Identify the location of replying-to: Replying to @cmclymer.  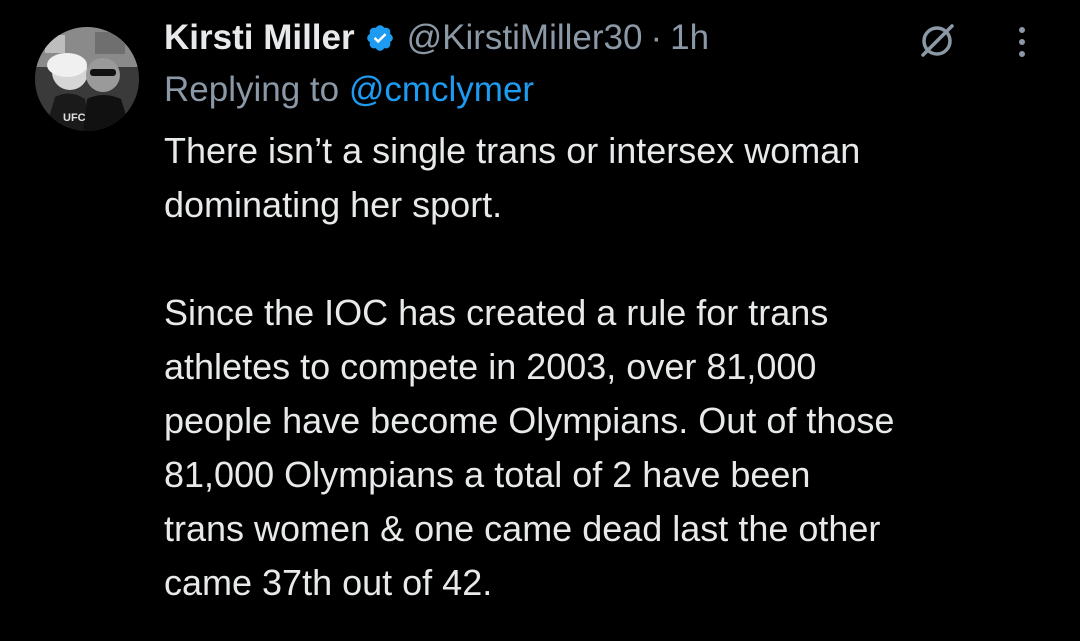
(609, 90).